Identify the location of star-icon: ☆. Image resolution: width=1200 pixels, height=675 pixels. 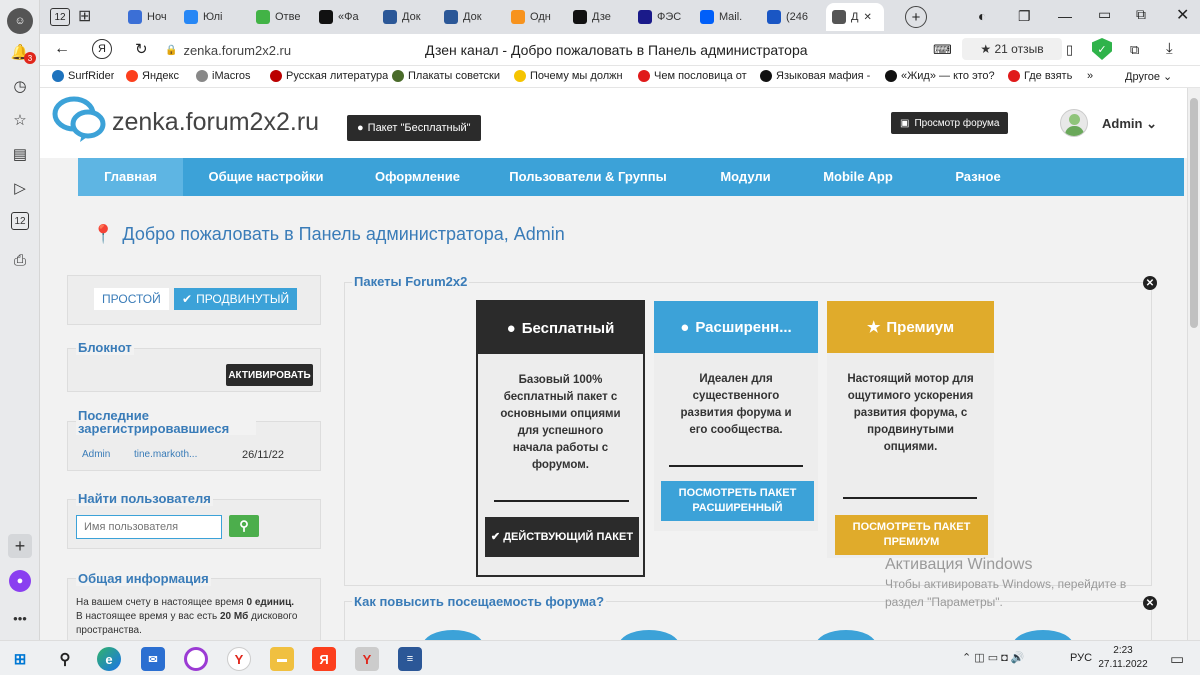
(20, 120).